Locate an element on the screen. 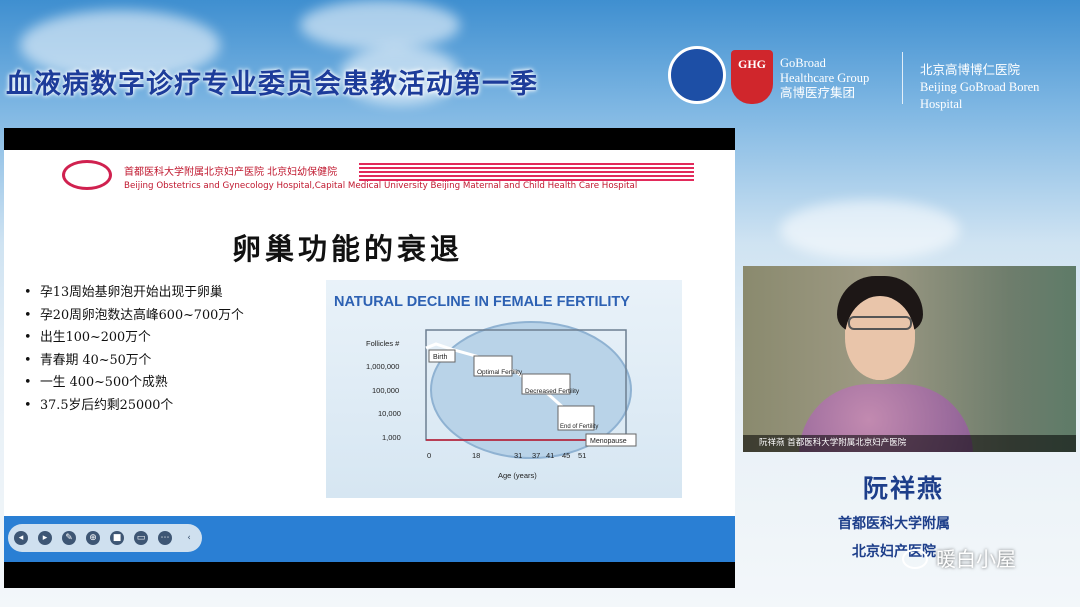  pen-icon: ✎ is located at coordinates (69, 538).